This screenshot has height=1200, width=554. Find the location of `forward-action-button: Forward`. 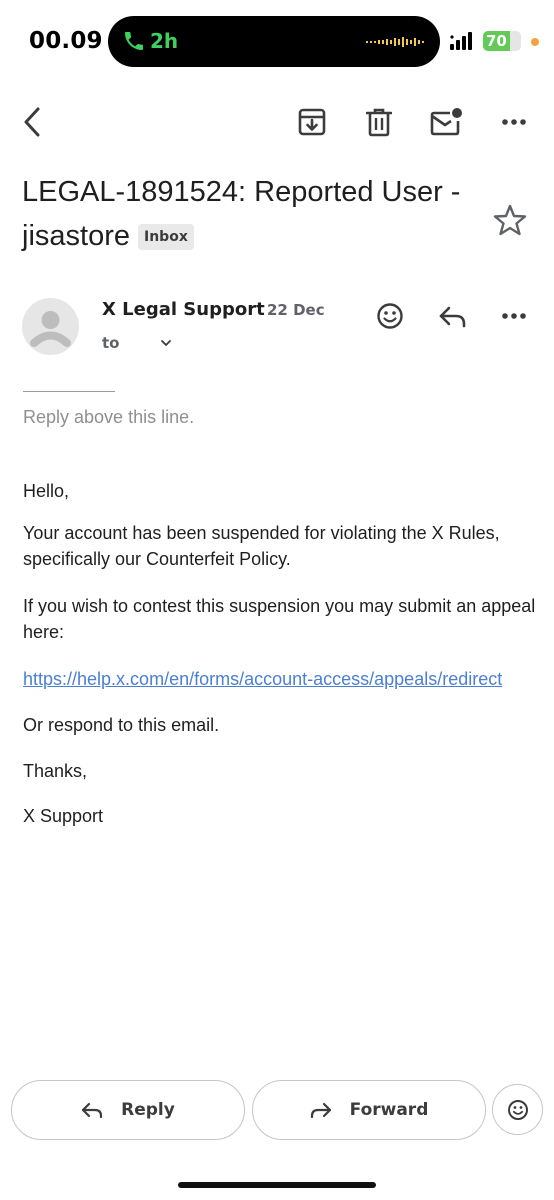

forward-action-button: Forward is located at coordinates (369, 1110).